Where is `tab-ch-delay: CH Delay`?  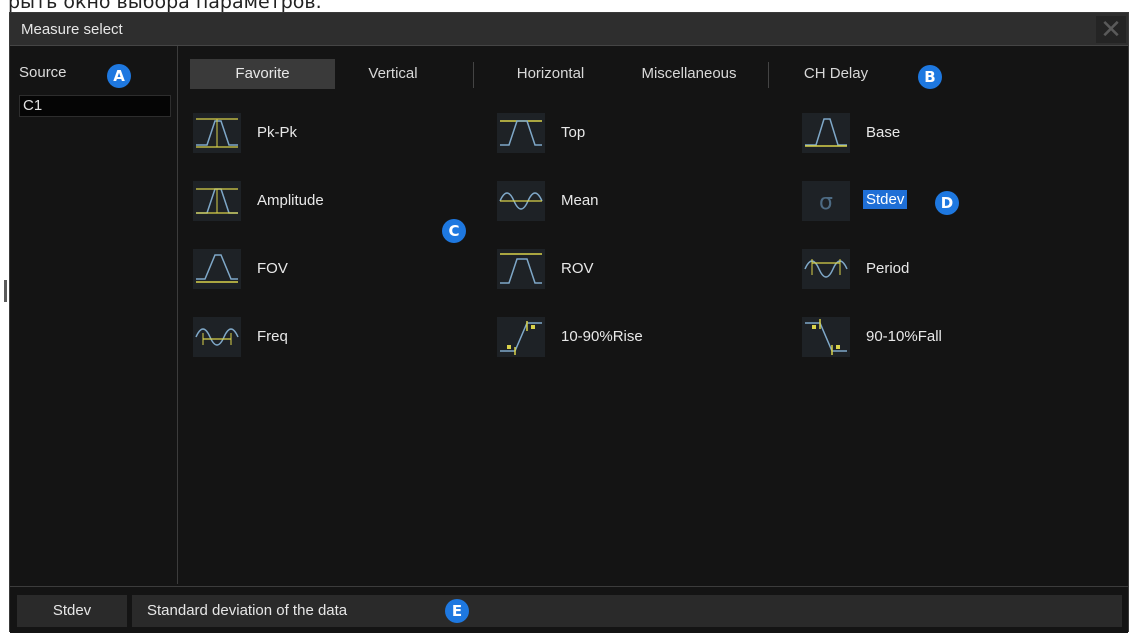 tab-ch-delay: CH Delay is located at coordinates (836, 74).